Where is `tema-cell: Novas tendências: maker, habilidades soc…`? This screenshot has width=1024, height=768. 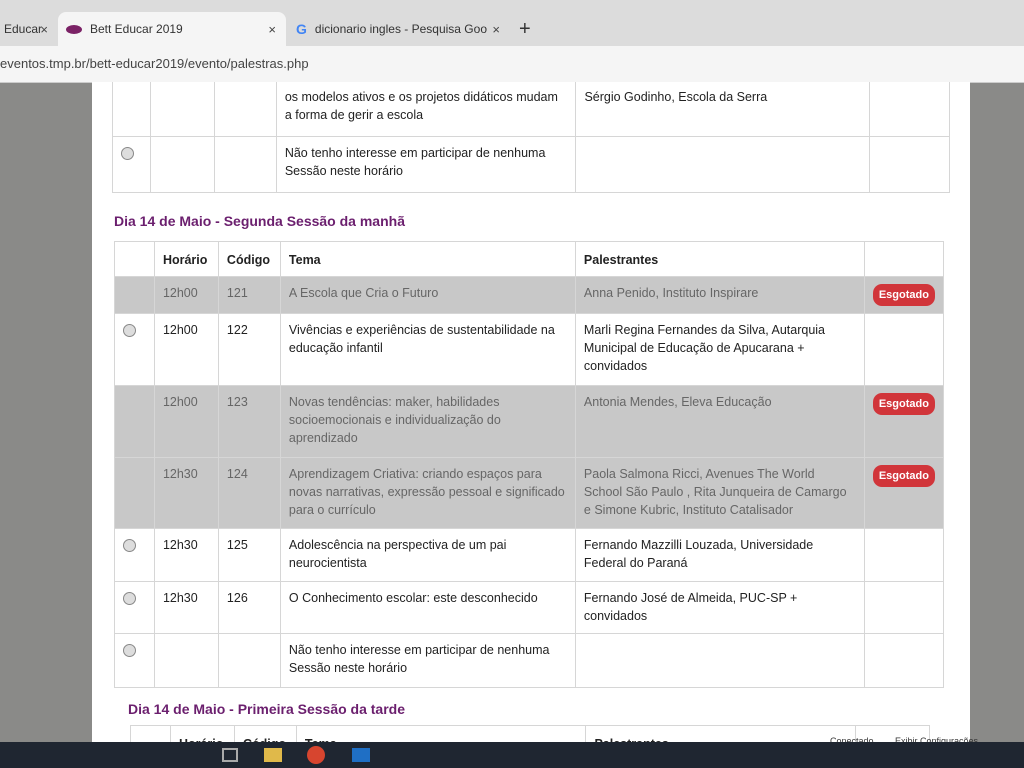
tema-cell: Novas tendências: maker, habilidades soc… is located at coordinates (427, 421).